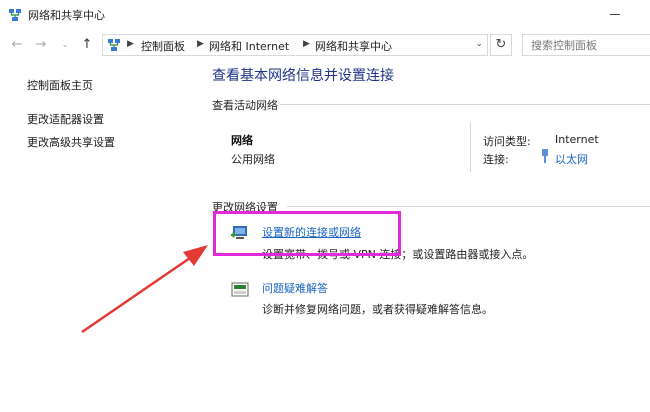 The image size is (650, 412). I want to click on highlight-box, so click(307, 233).